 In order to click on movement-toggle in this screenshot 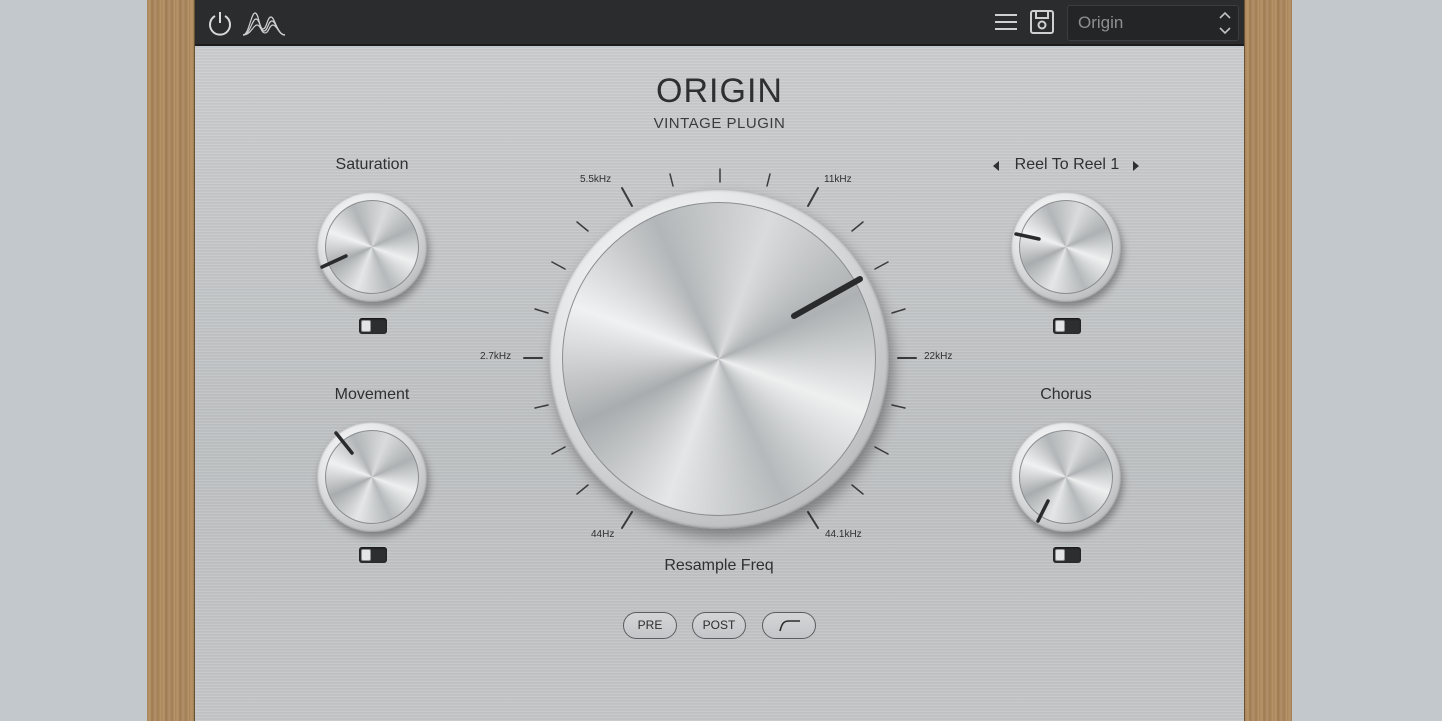, I will do `click(373, 555)`.